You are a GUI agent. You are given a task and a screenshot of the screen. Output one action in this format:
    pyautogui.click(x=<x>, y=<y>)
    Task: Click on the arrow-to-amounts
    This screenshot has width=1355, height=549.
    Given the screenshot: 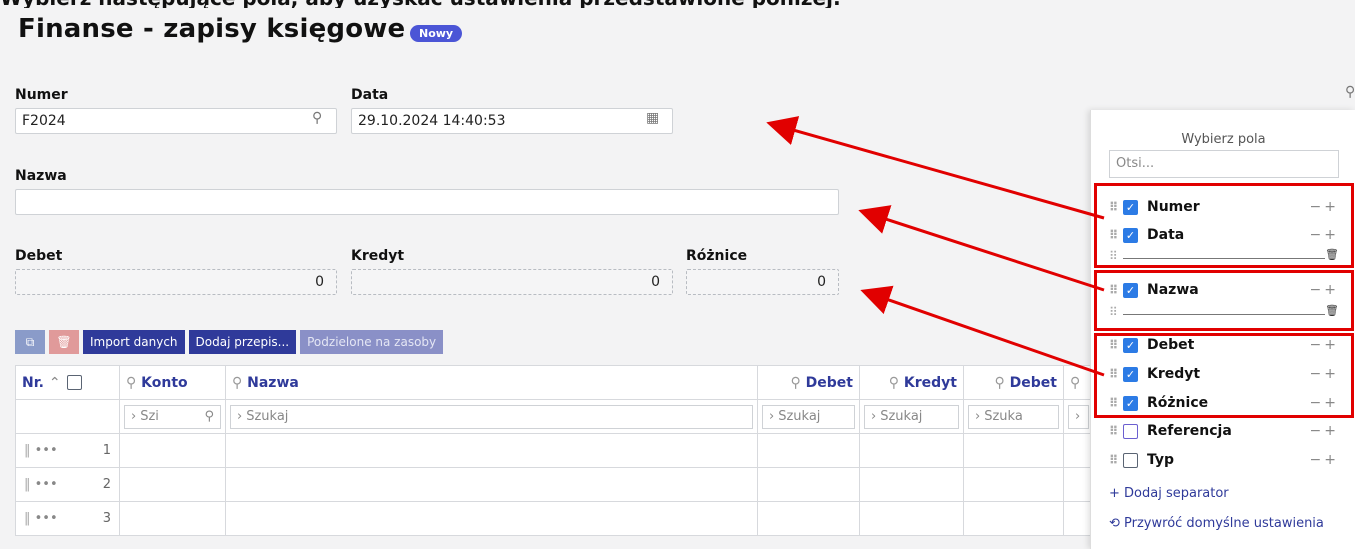 What is the action you would take?
    pyautogui.click(x=982, y=331)
    